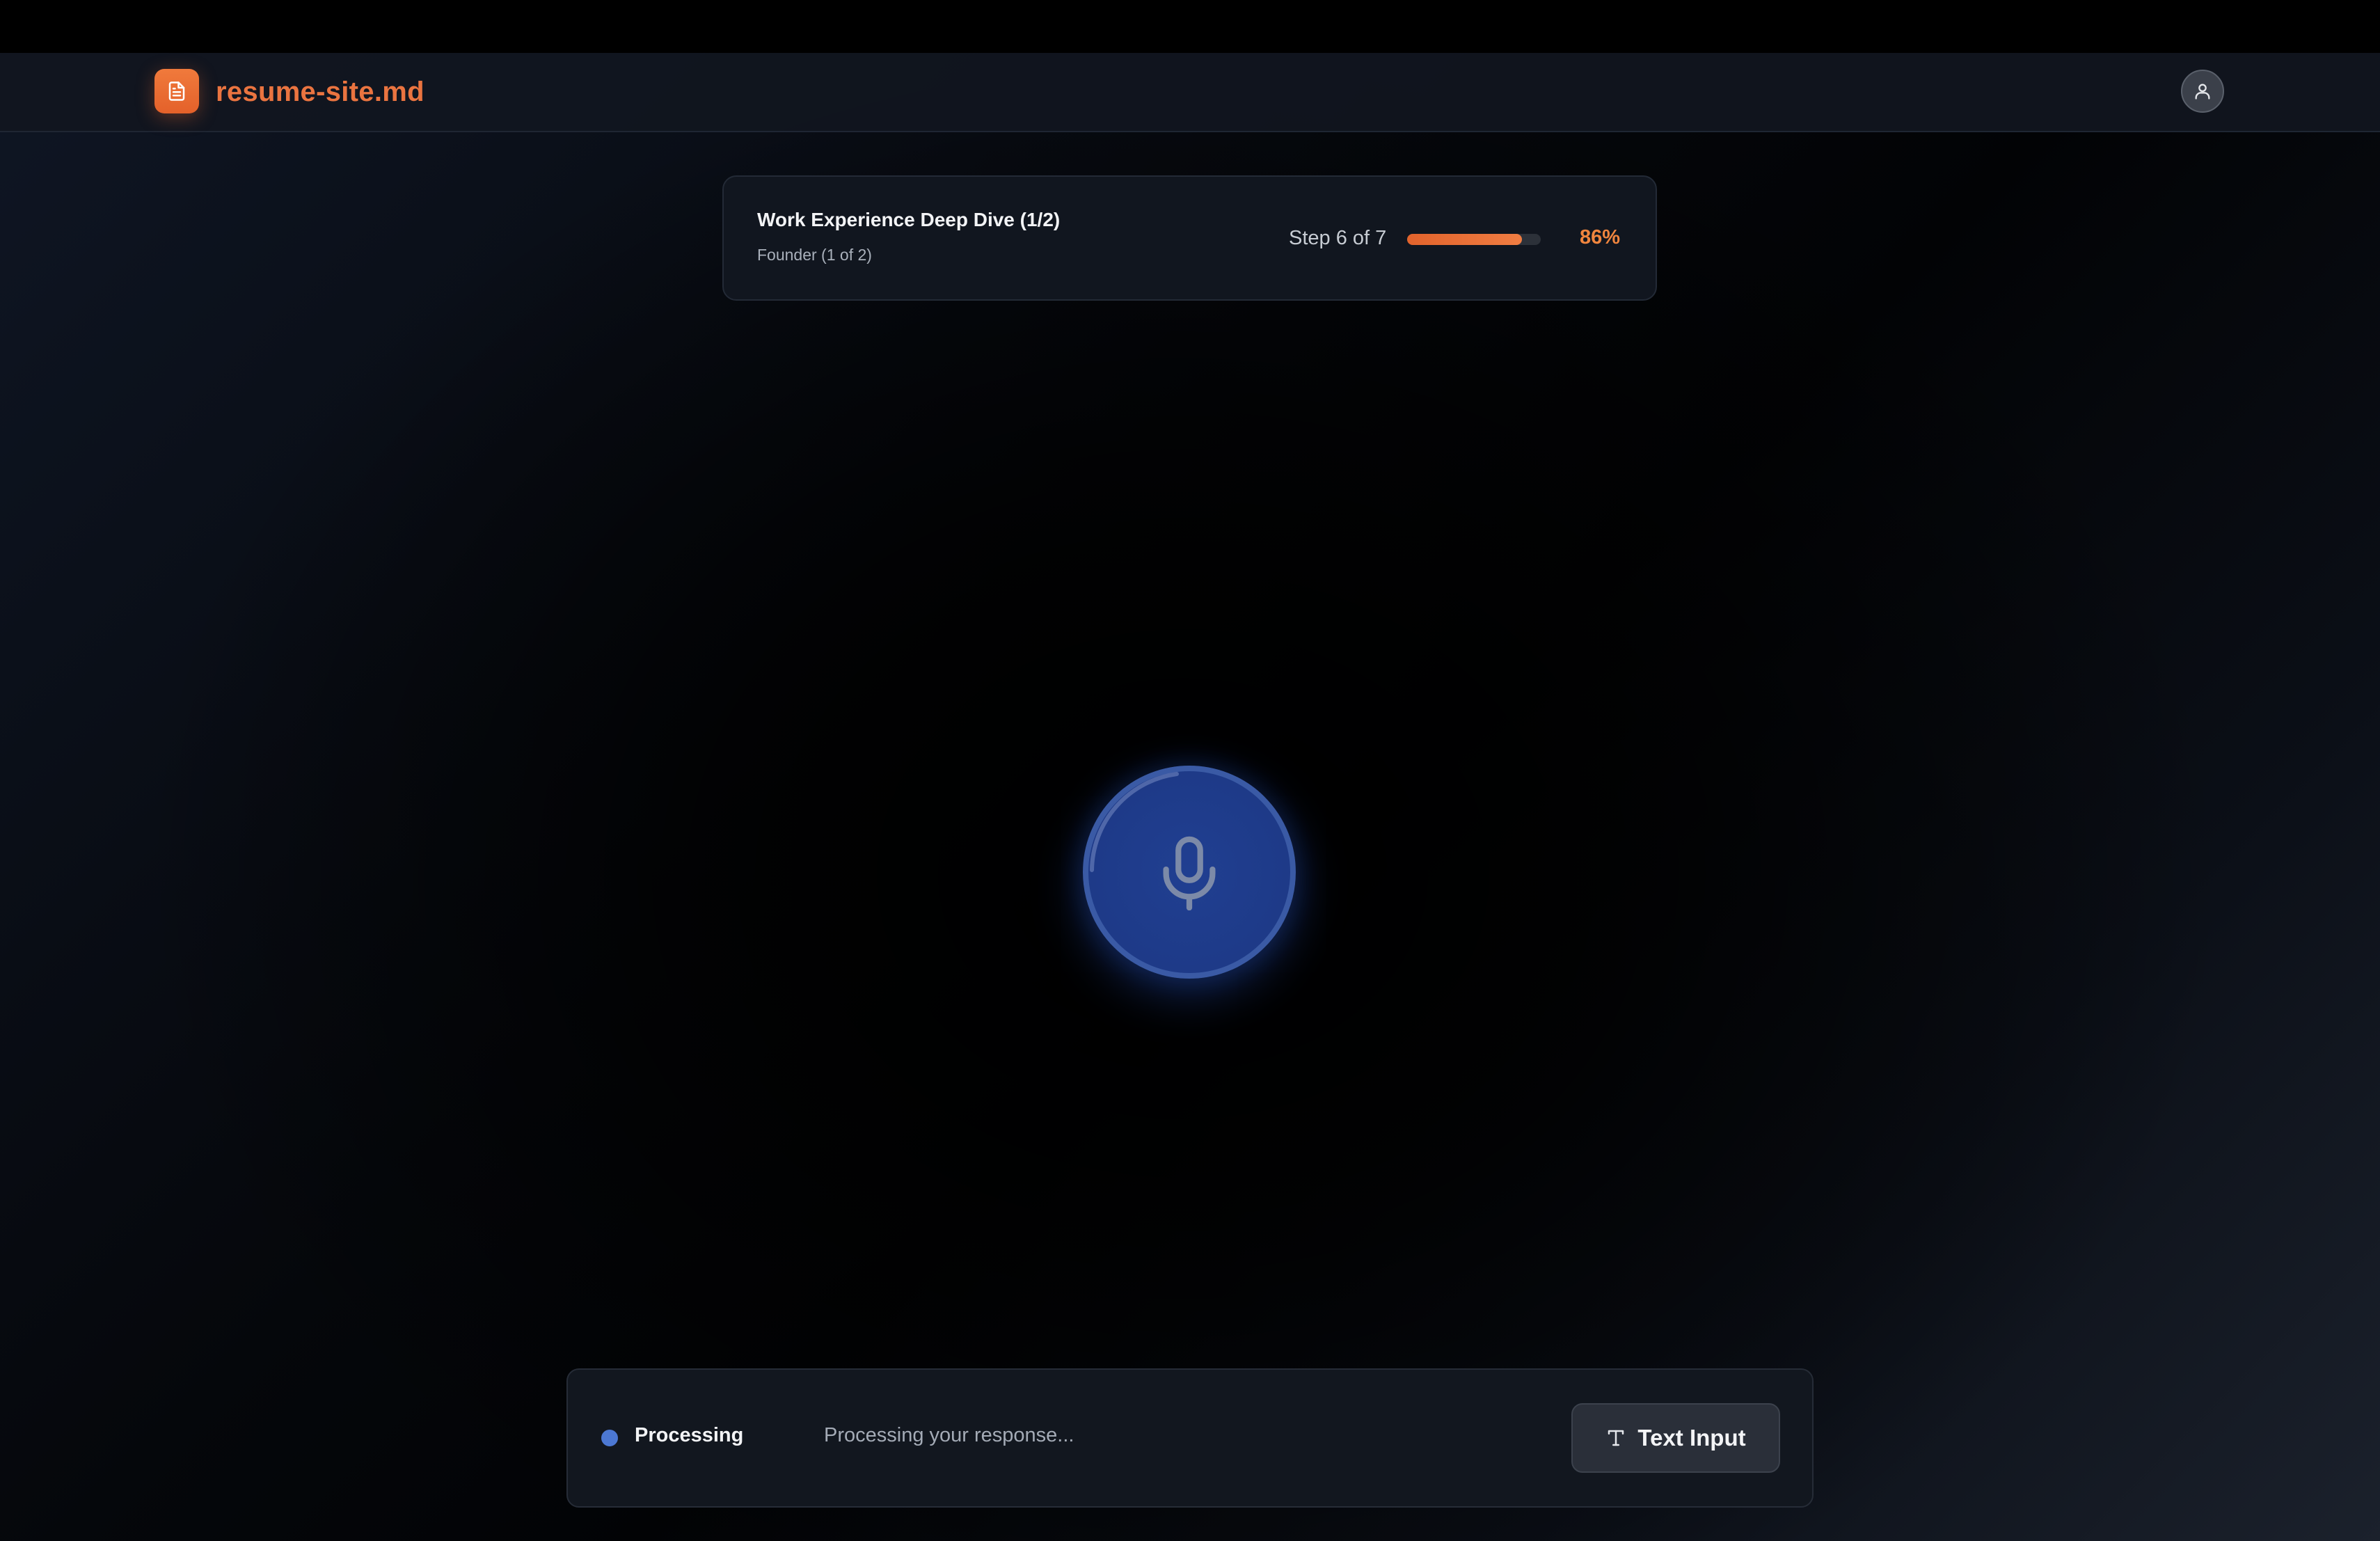 The image size is (2380, 1541). Describe the element at coordinates (609, 1438) in the screenshot. I see `processing-indicator-dot` at that location.